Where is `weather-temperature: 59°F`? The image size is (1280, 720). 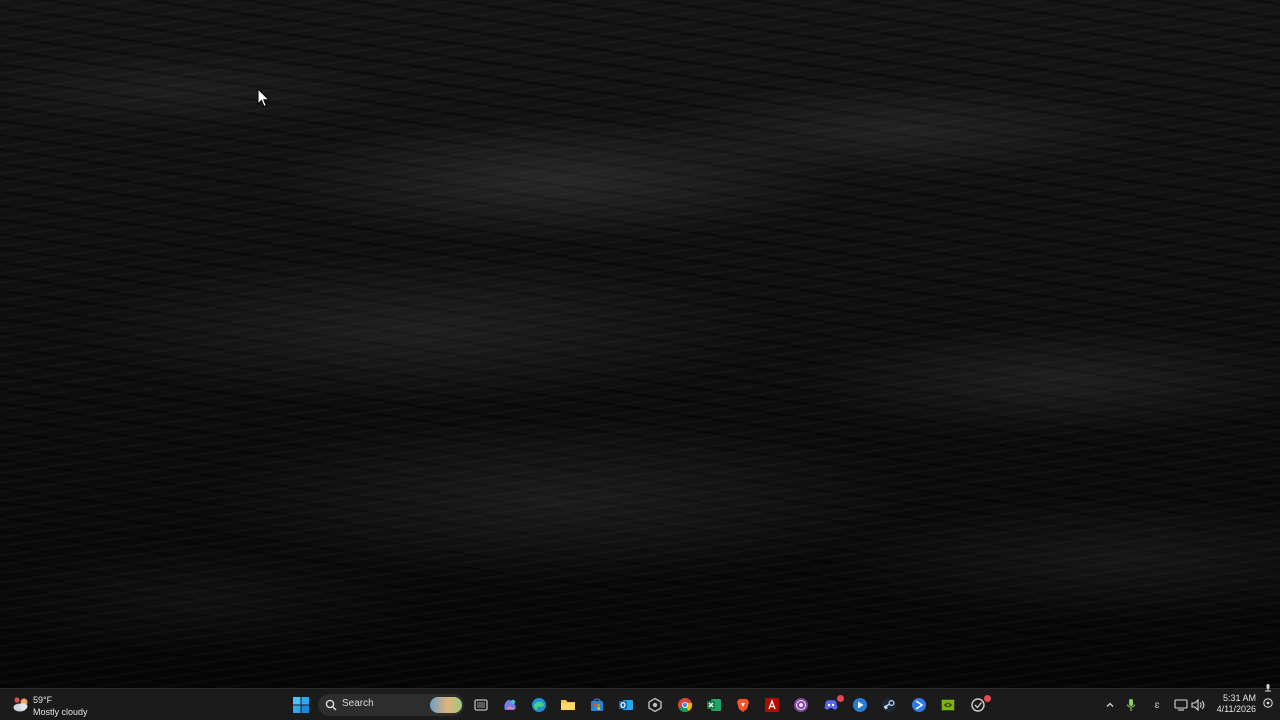
weather-temperature: 59°F is located at coordinates (43, 700).